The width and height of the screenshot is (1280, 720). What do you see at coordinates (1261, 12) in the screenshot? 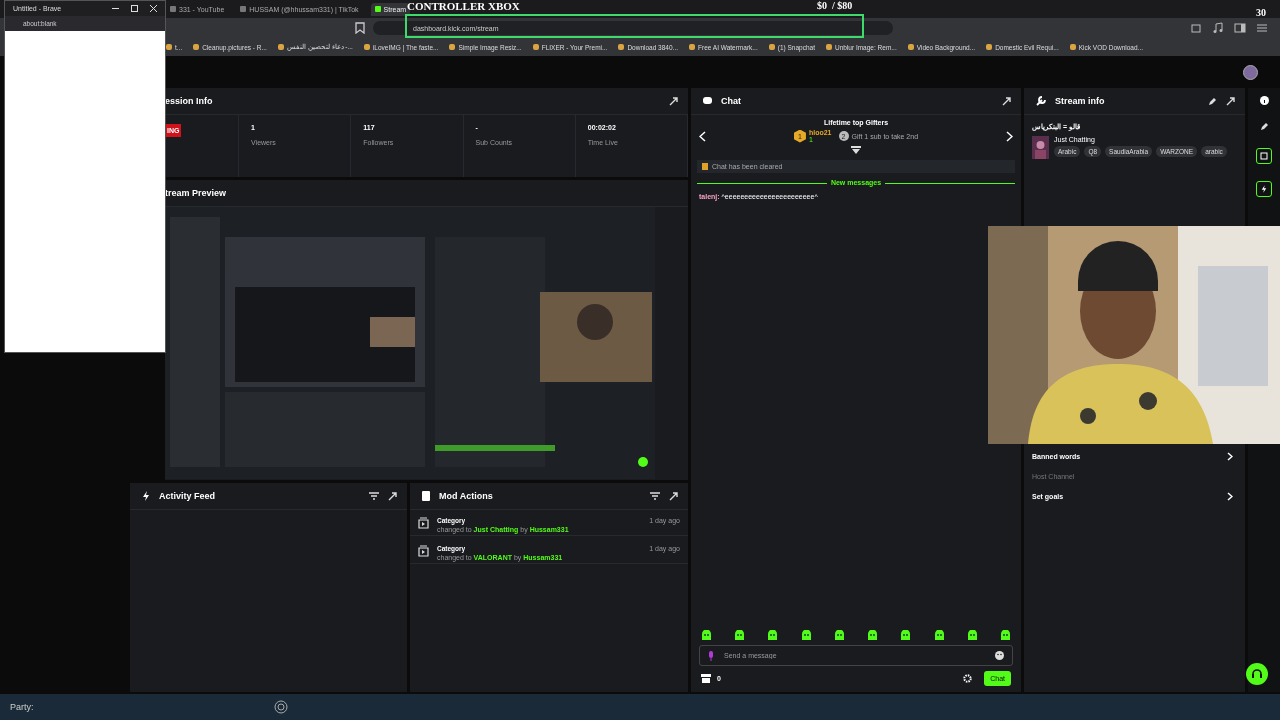
I see `counter-text: 30` at bounding box center [1261, 12].